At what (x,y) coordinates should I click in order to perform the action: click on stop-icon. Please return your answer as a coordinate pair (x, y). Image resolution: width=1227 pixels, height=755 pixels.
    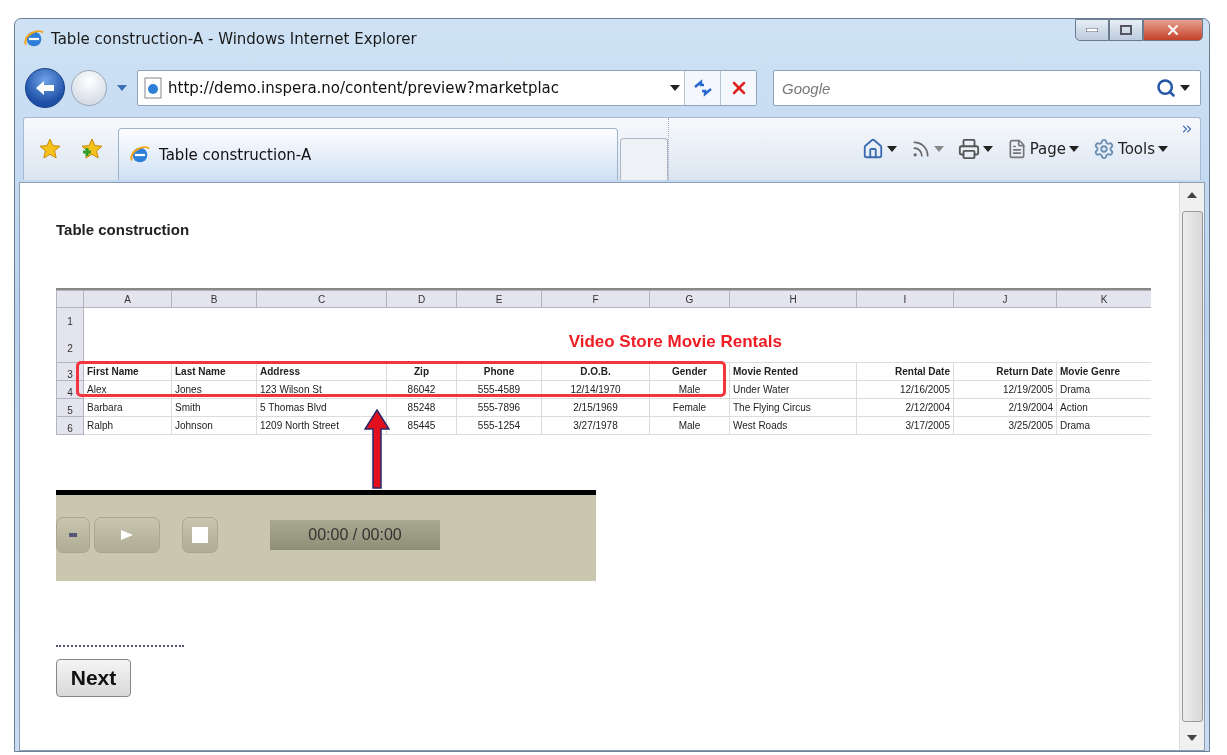
    Looking at the image, I should click on (200, 535).